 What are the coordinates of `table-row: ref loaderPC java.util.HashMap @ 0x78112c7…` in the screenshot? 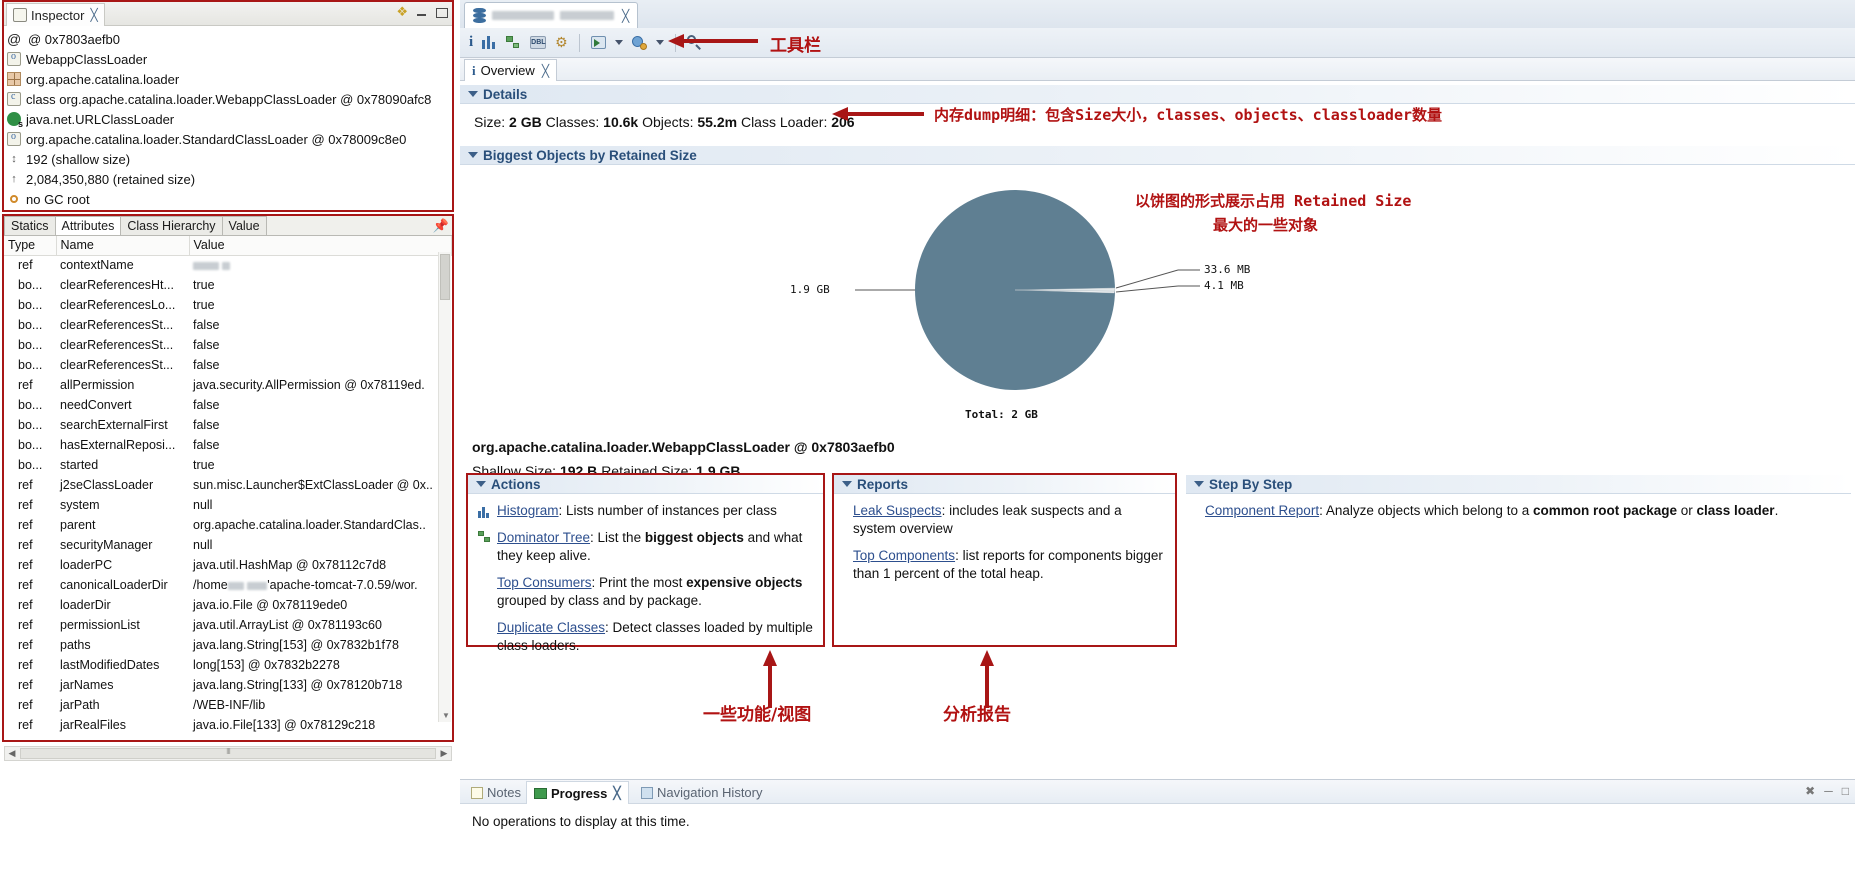 It's located at (228, 565).